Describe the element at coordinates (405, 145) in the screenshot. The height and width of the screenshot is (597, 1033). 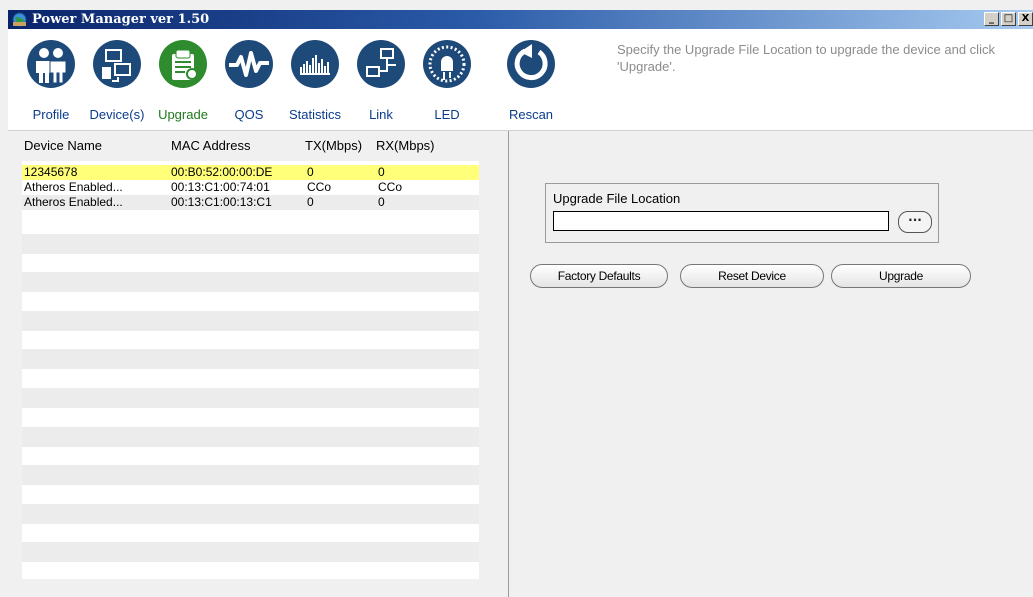
I see `column-rx: RX(Mbps)` at that location.